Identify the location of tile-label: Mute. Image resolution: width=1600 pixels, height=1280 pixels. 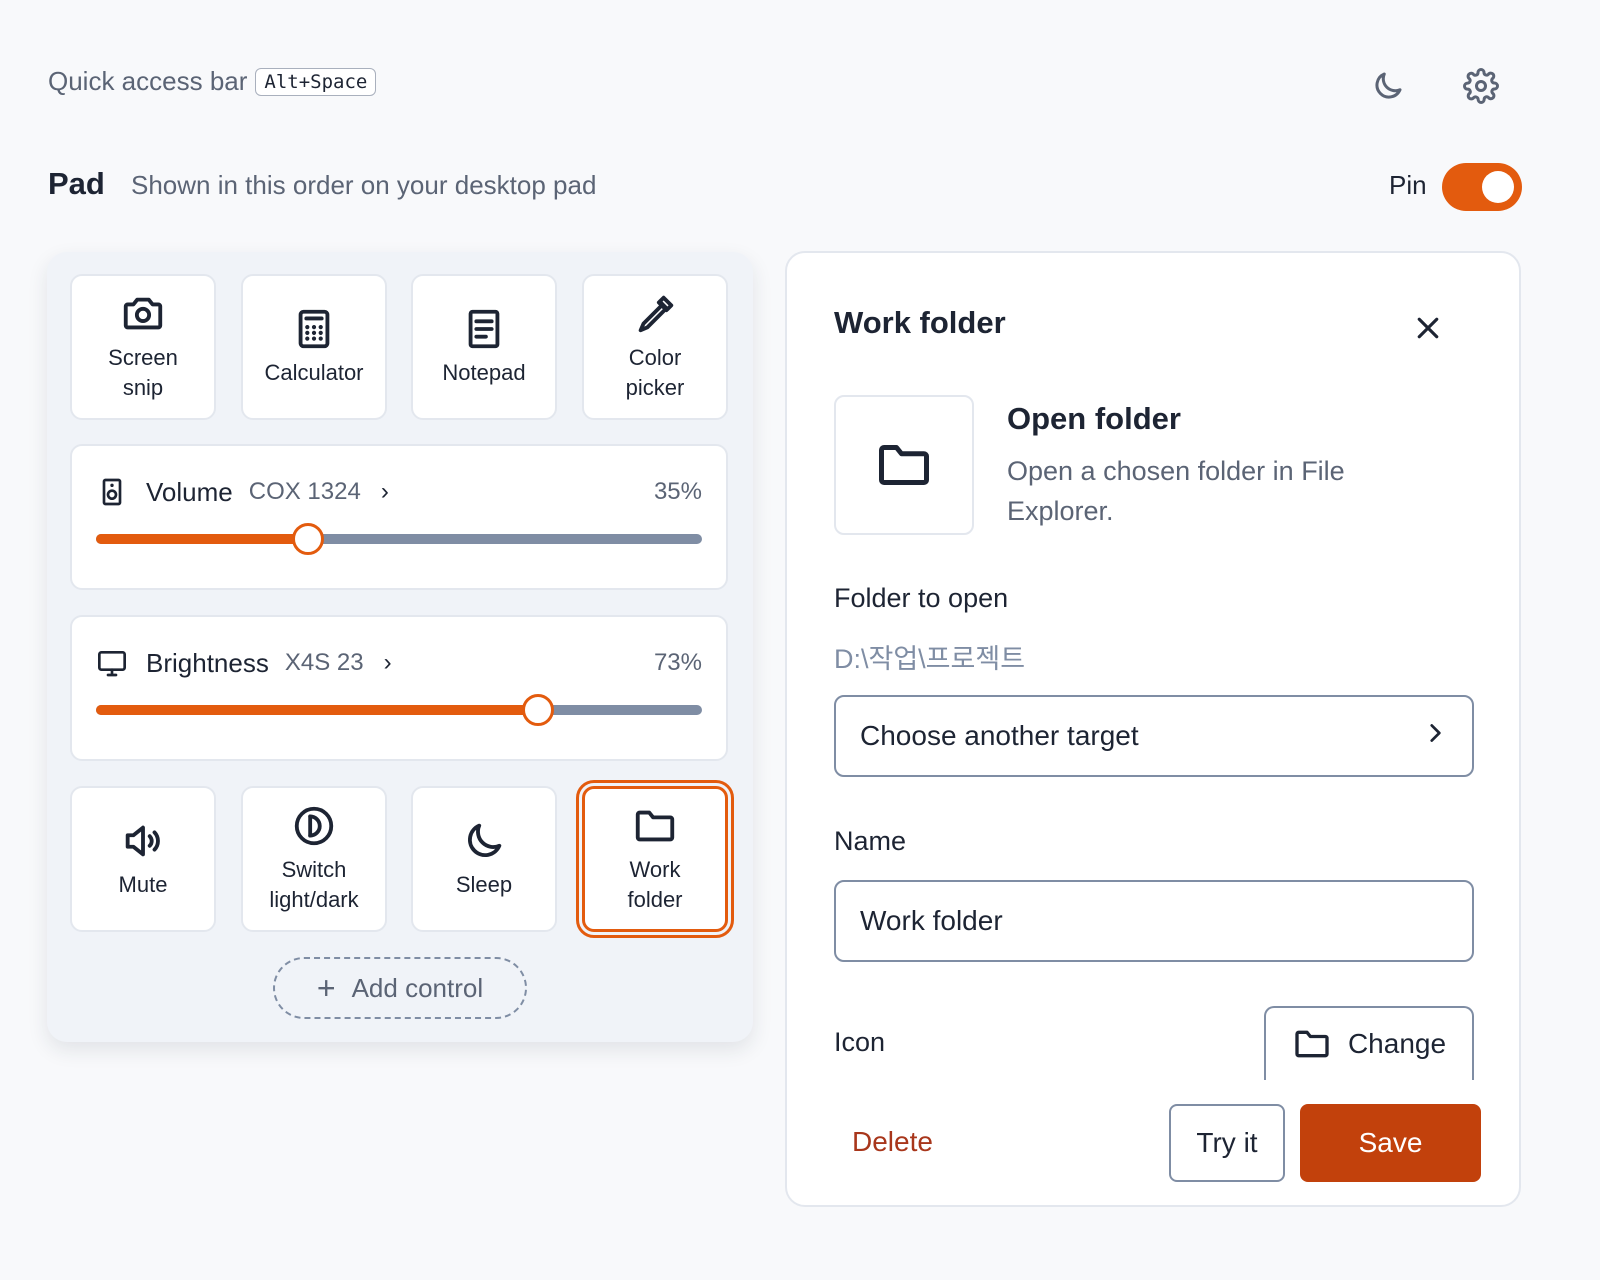
(143, 884).